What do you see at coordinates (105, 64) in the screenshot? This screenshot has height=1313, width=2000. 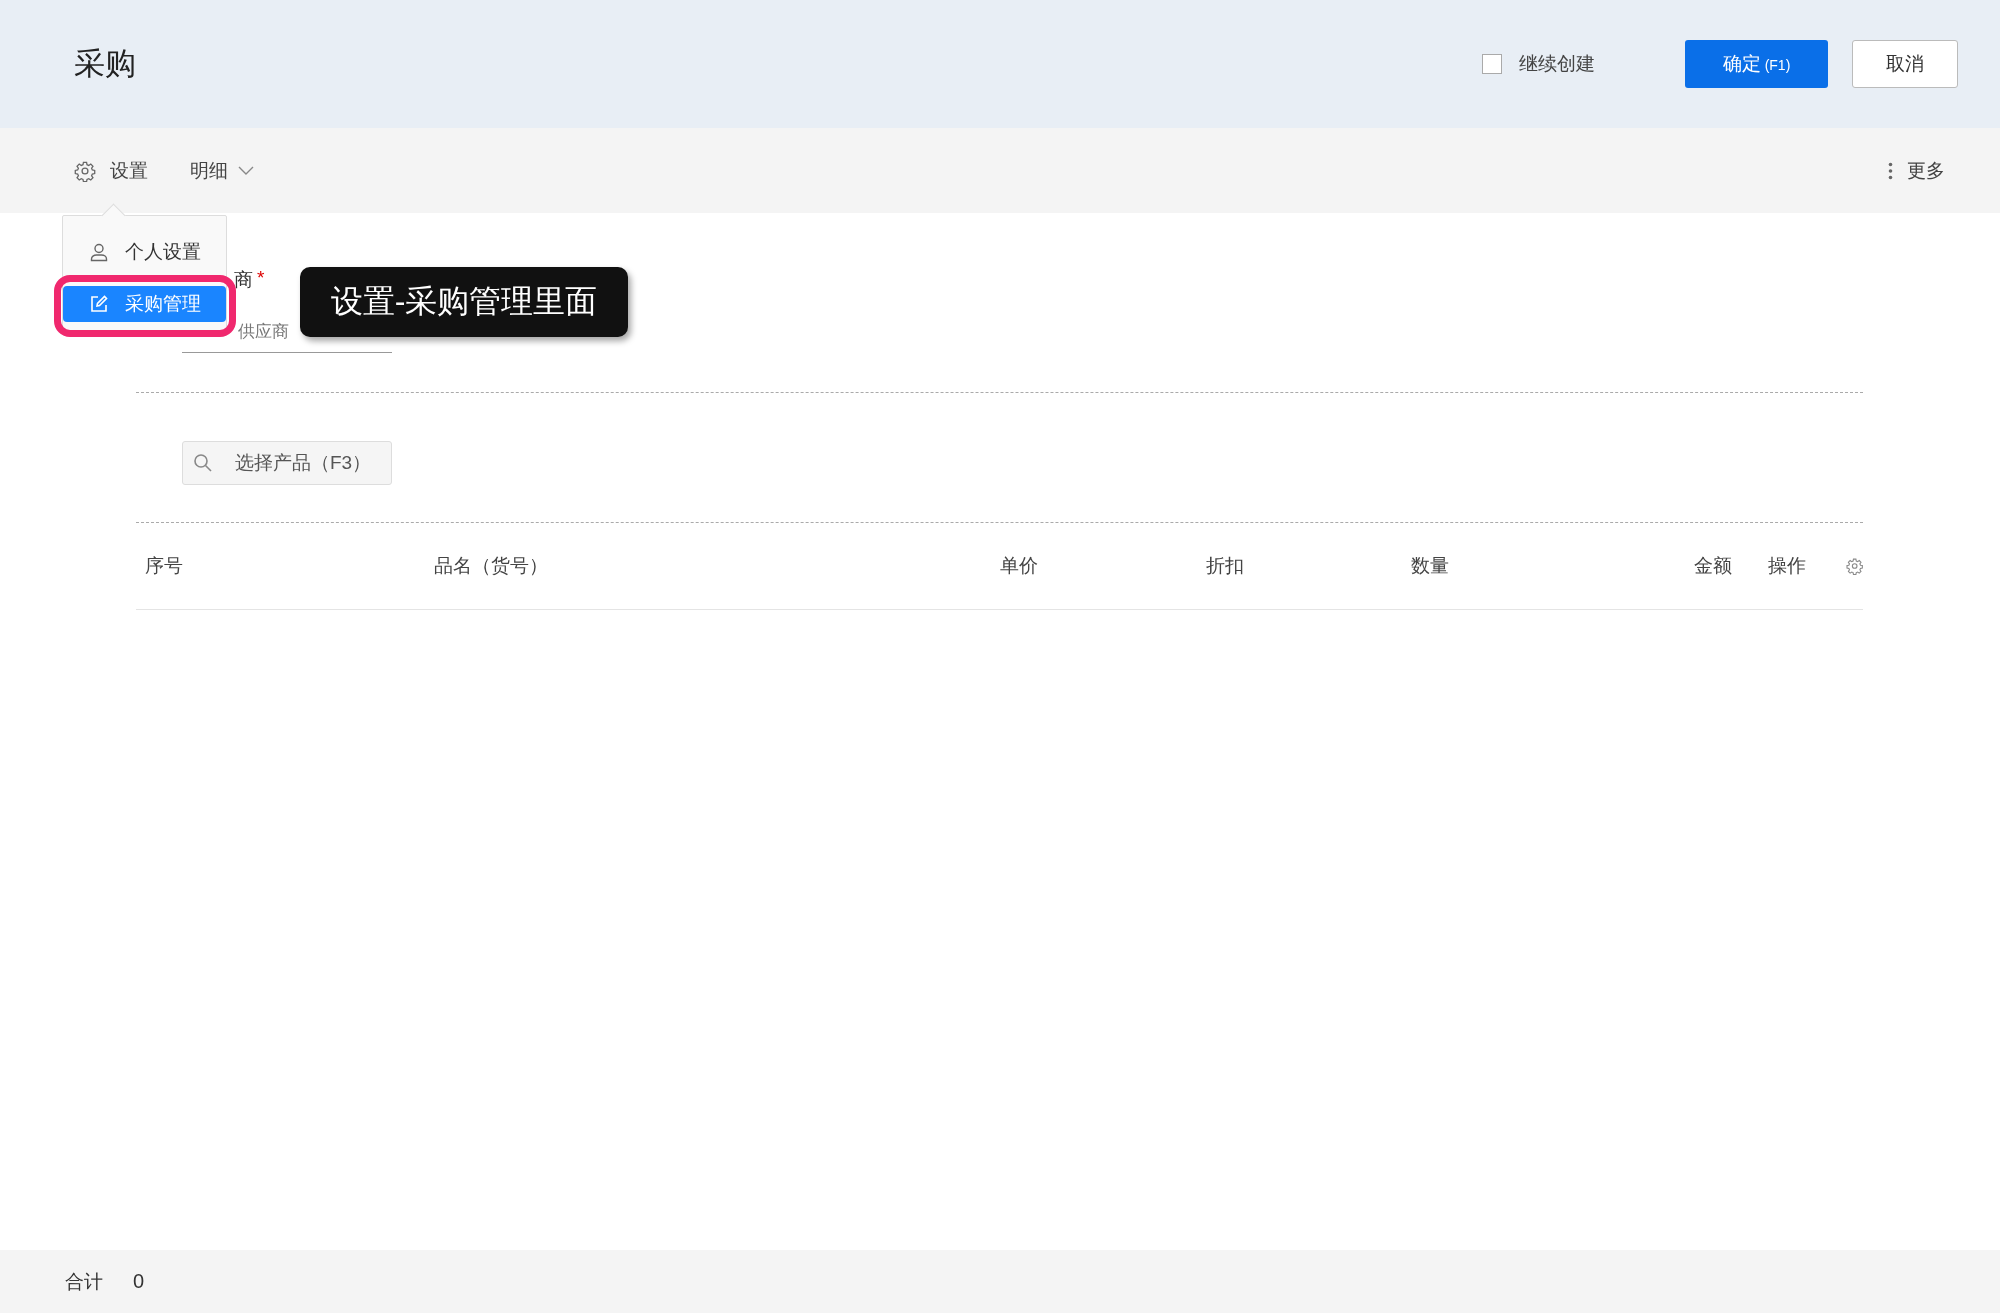 I see `page-title: 采购` at bounding box center [105, 64].